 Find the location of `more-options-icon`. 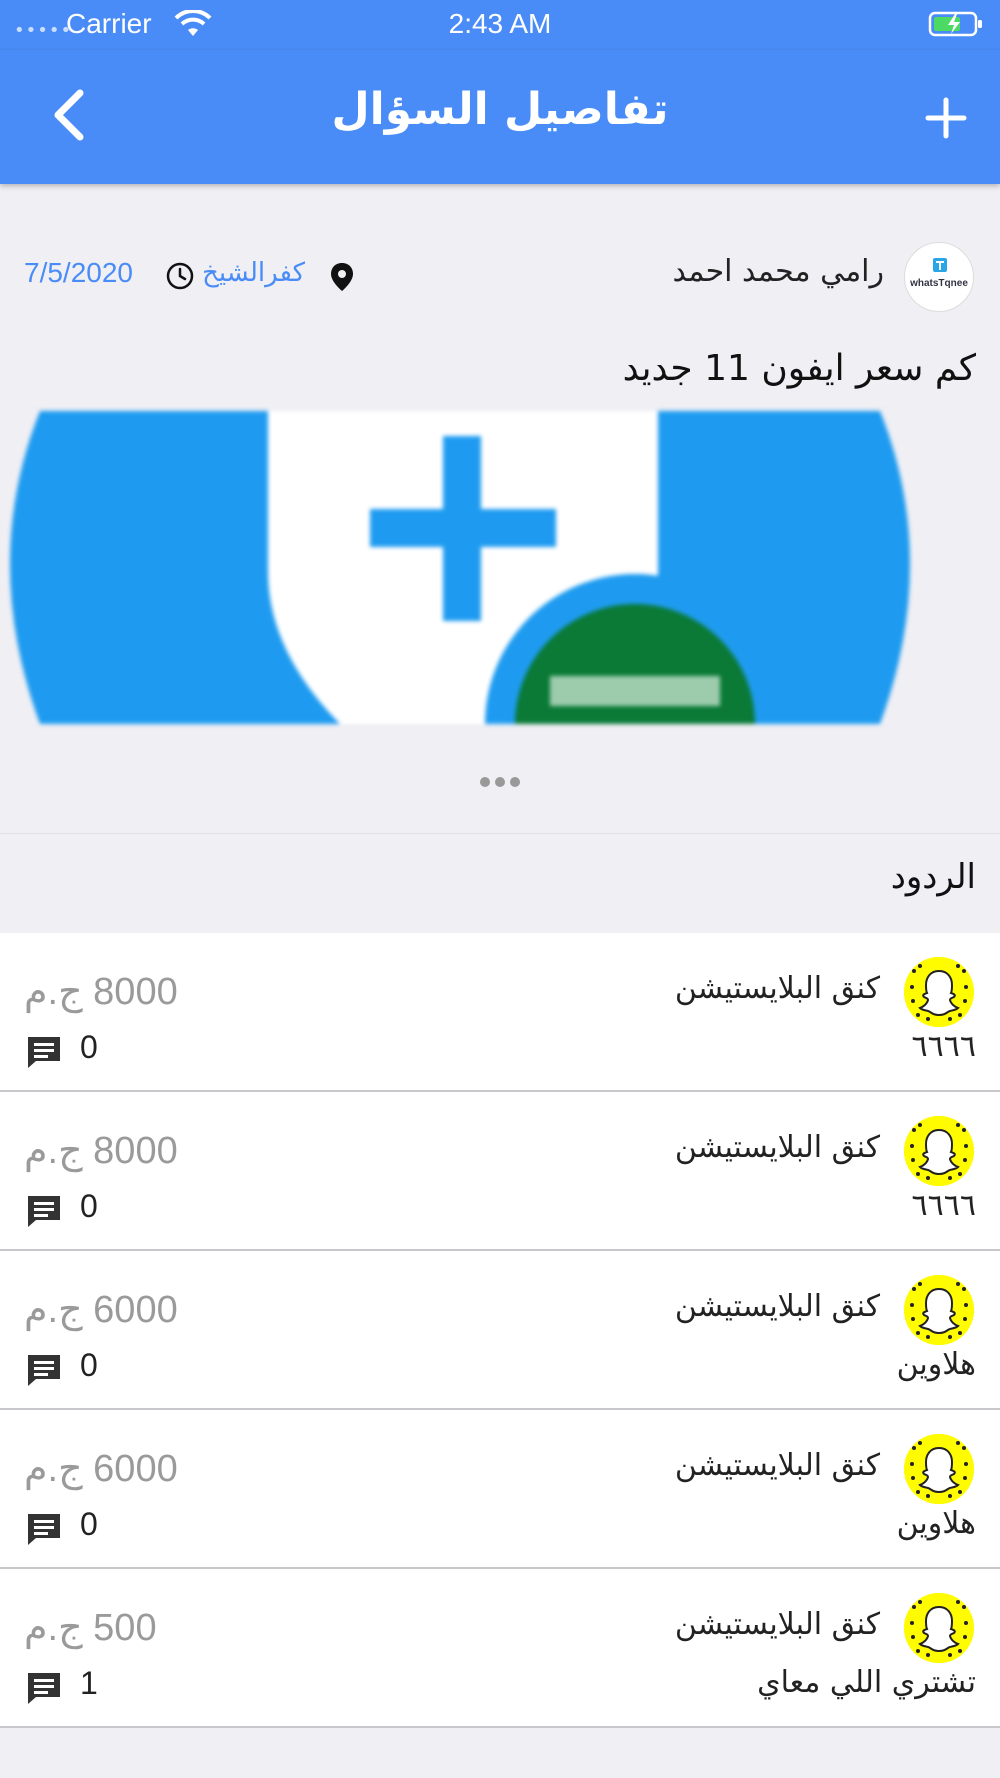

more-options-icon is located at coordinates (500, 781).